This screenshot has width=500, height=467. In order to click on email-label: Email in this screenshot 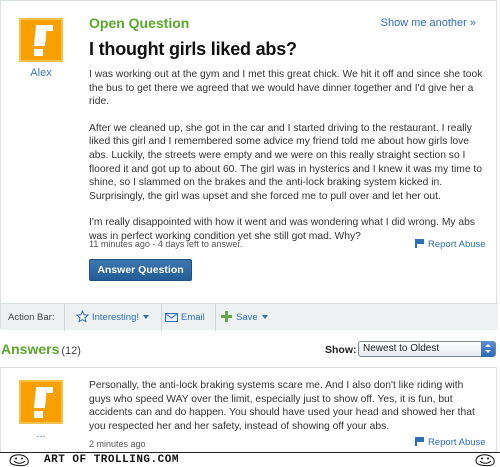, I will do `click(193, 317)`.